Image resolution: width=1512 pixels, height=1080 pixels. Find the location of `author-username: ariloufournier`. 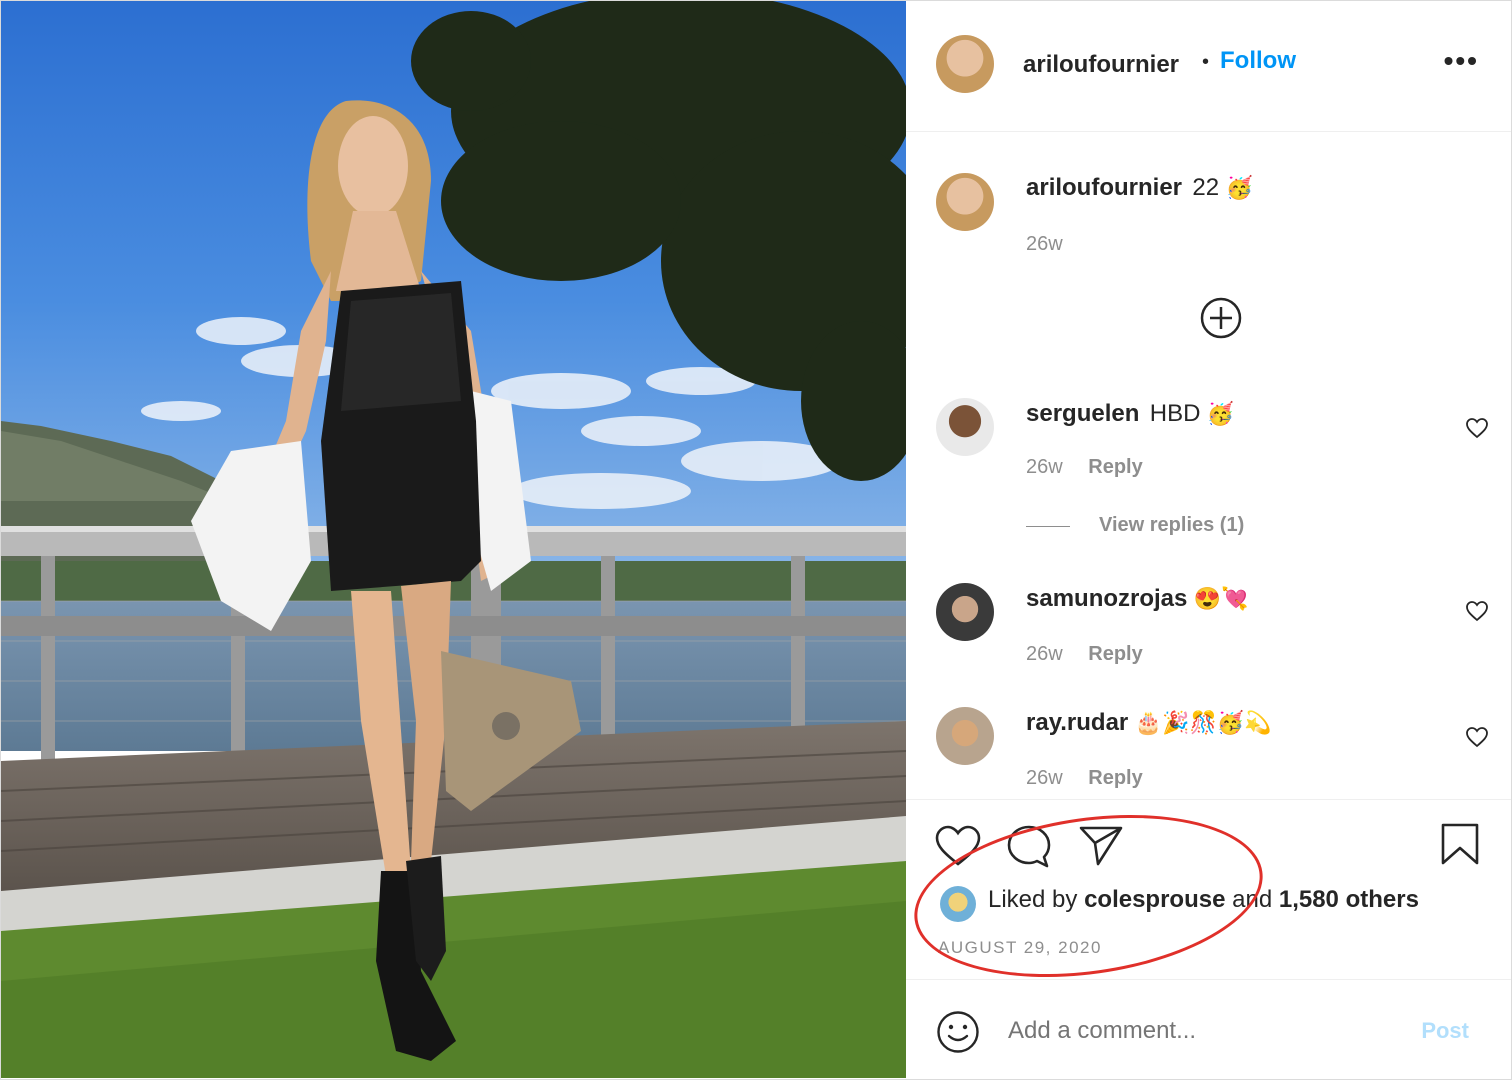

author-username: ariloufournier is located at coordinates (1101, 65).